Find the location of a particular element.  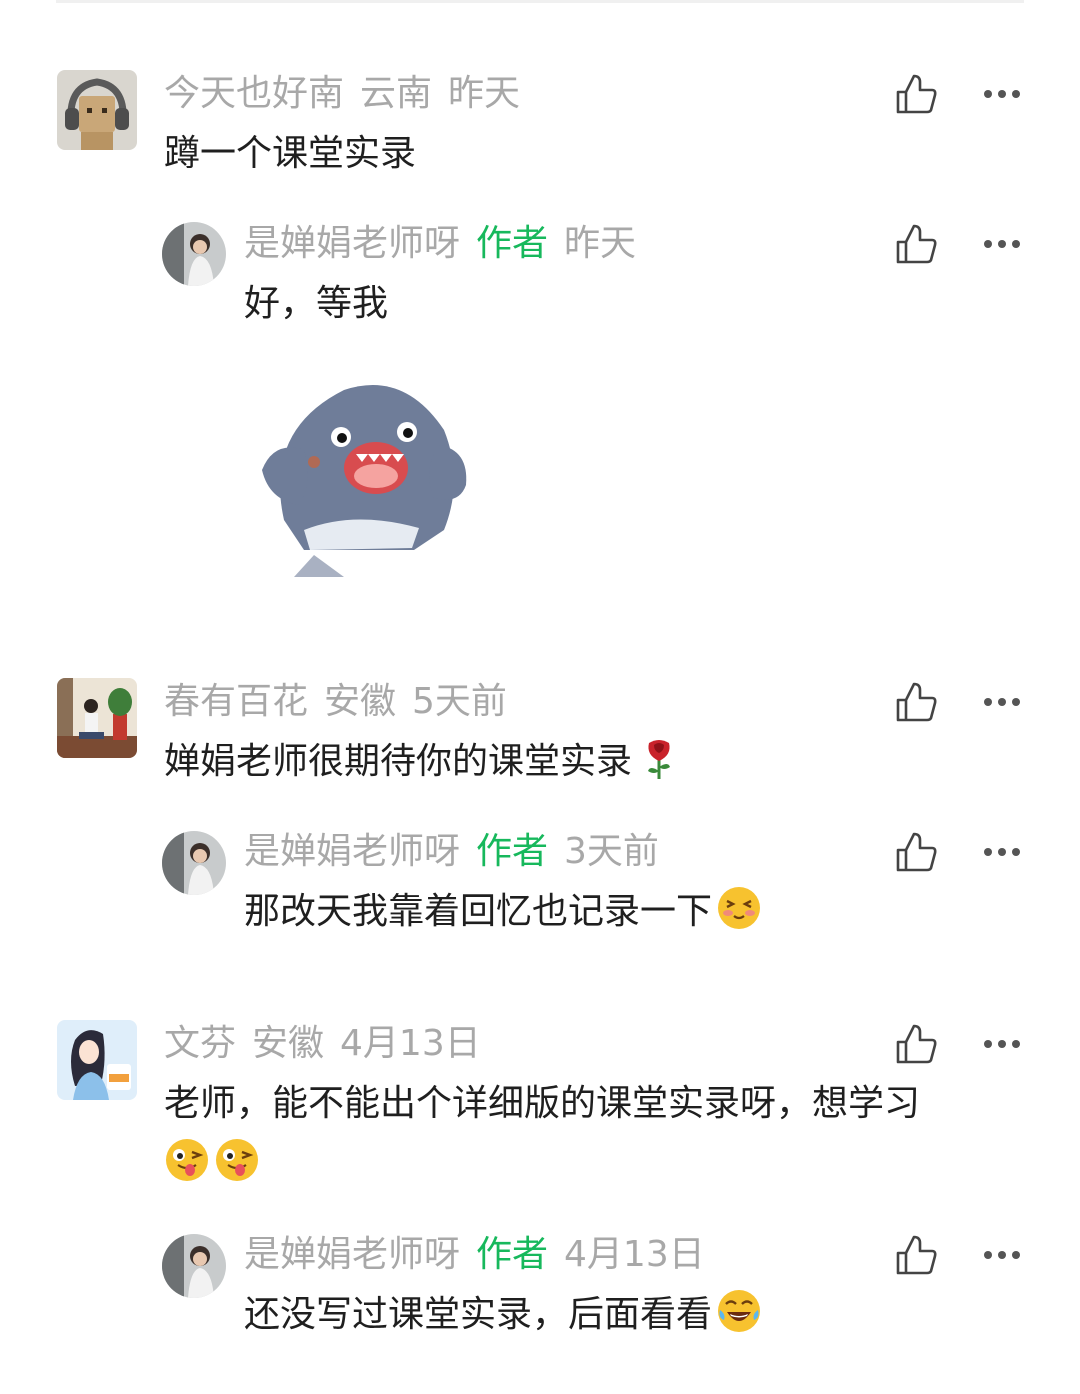

reply-text-content: 那改天我靠着回忆也记录一下 is located at coordinates (478, 911).